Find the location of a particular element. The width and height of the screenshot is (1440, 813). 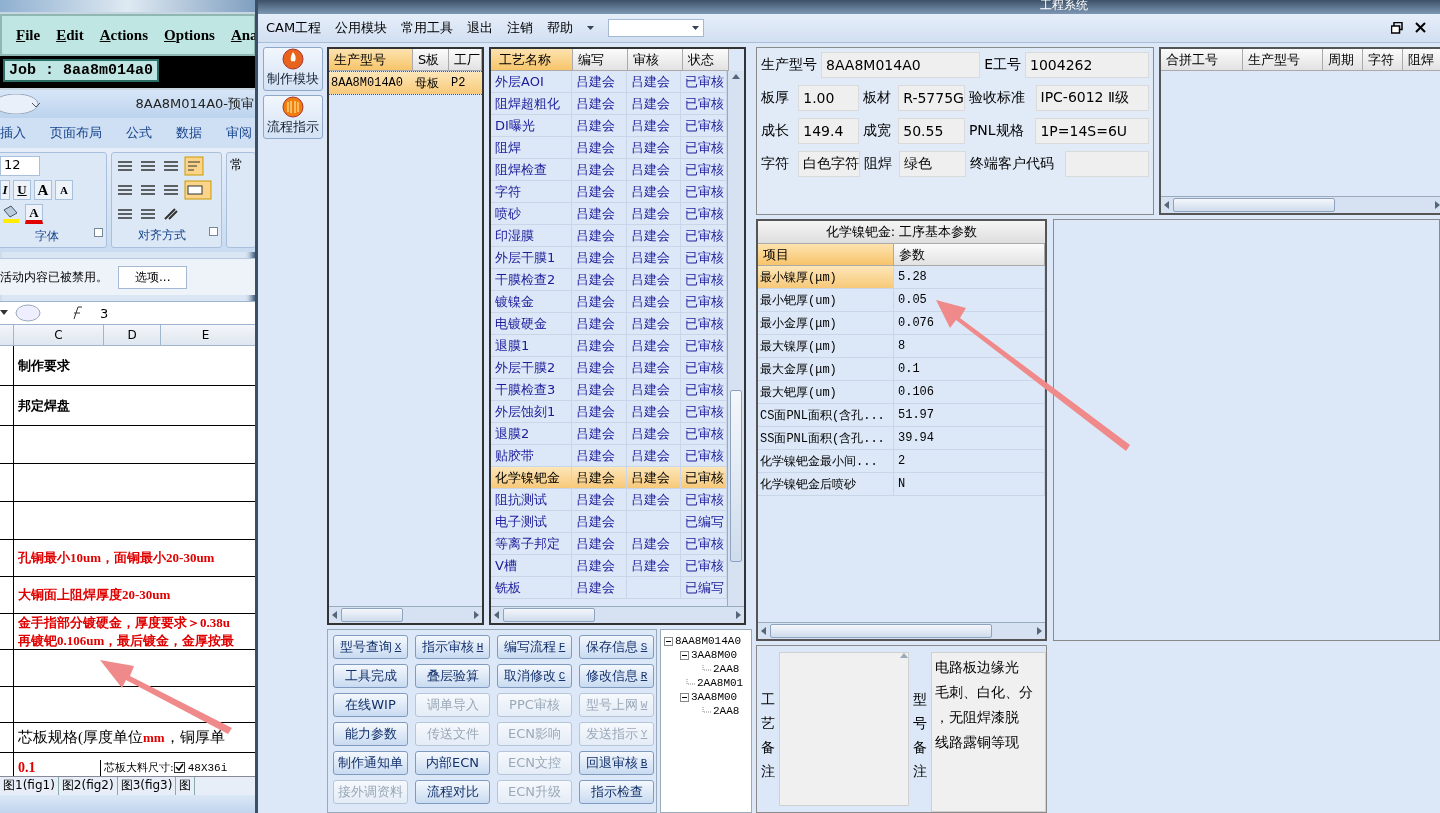

action-button: 取消修改 C is located at coordinates (534, 676).